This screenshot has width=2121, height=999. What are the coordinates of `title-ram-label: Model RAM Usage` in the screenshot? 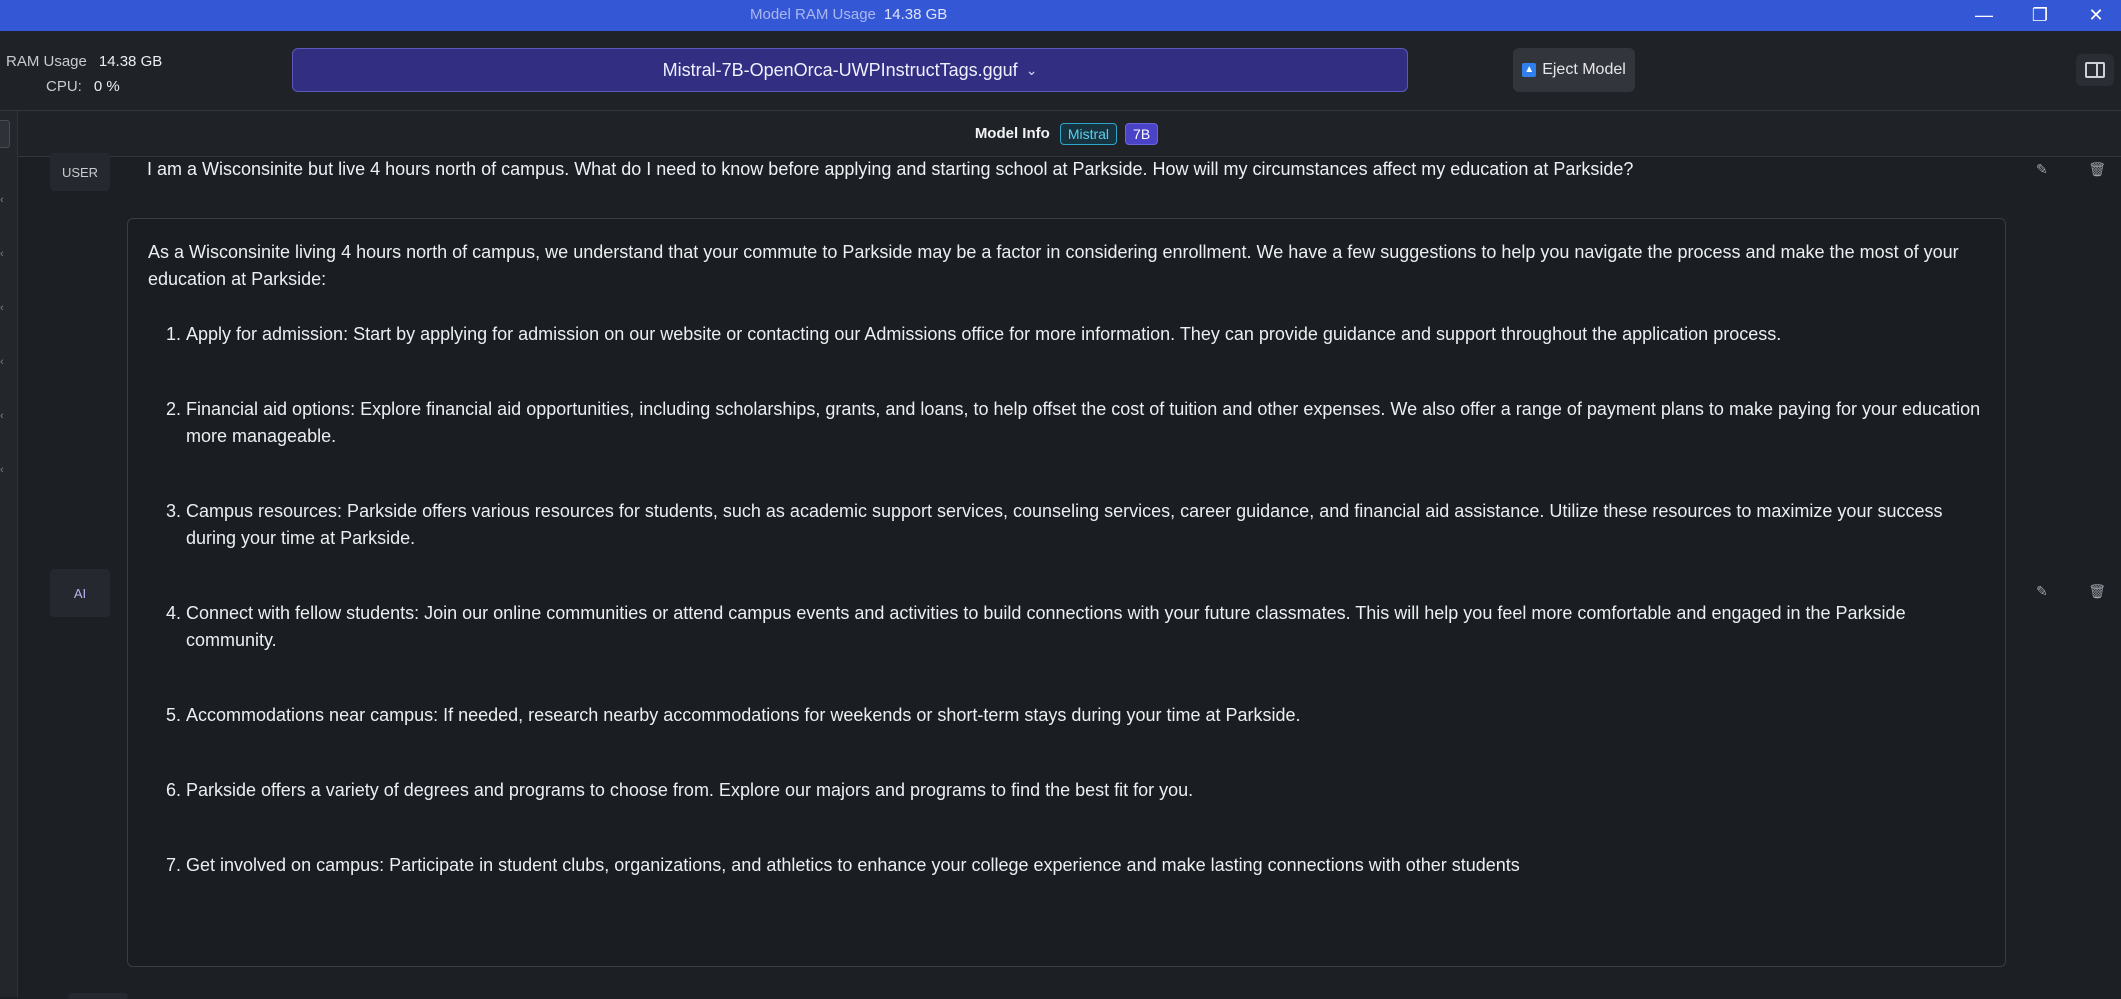 It's located at (813, 14).